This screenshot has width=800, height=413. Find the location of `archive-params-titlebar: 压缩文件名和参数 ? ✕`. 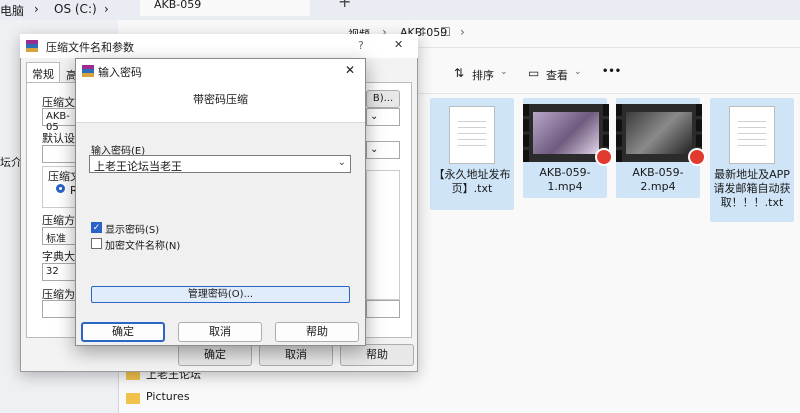

archive-params-titlebar: 压缩文件名和参数 ? ✕ is located at coordinates (219, 46).